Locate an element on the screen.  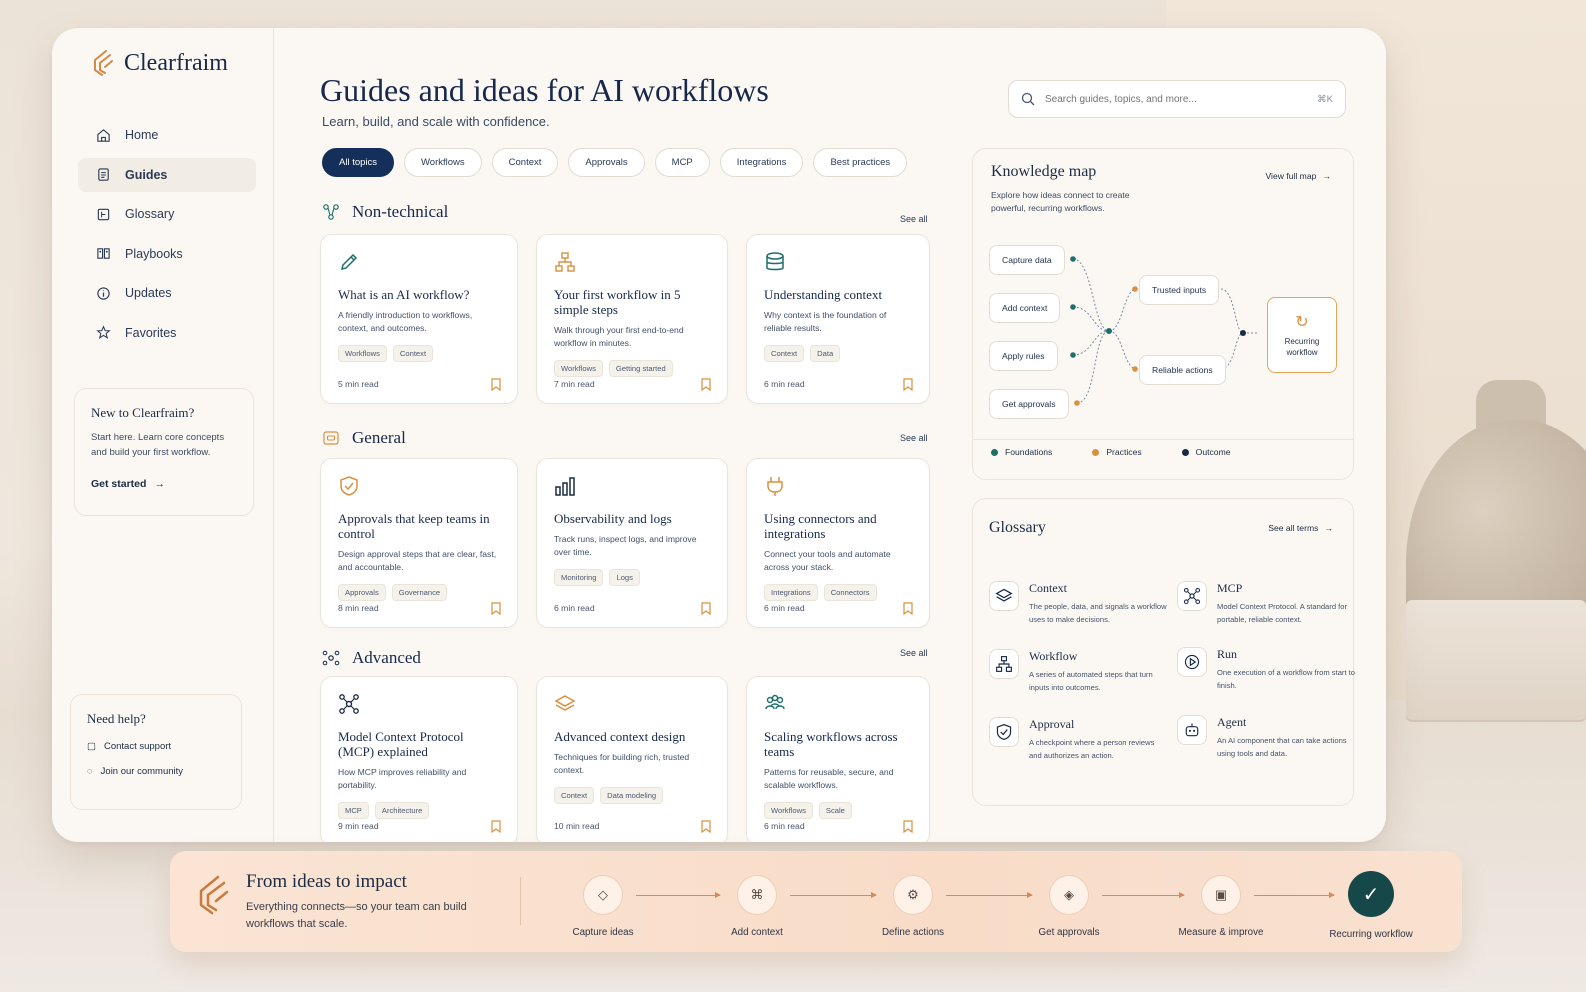
map-node-get-approvals: Get approvals is located at coordinates (1029, 404).